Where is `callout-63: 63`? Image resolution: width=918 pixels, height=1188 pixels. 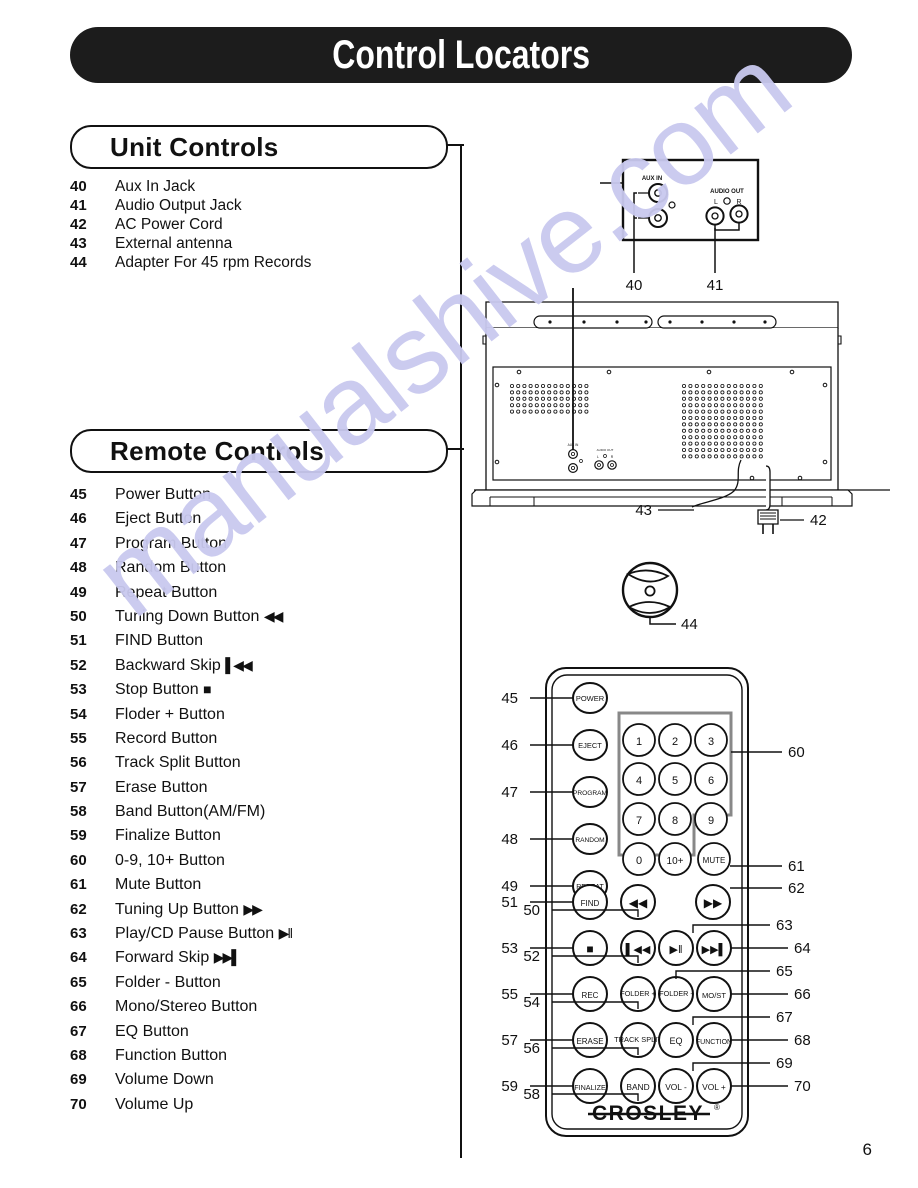 callout-63: 63 is located at coordinates (784, 925).